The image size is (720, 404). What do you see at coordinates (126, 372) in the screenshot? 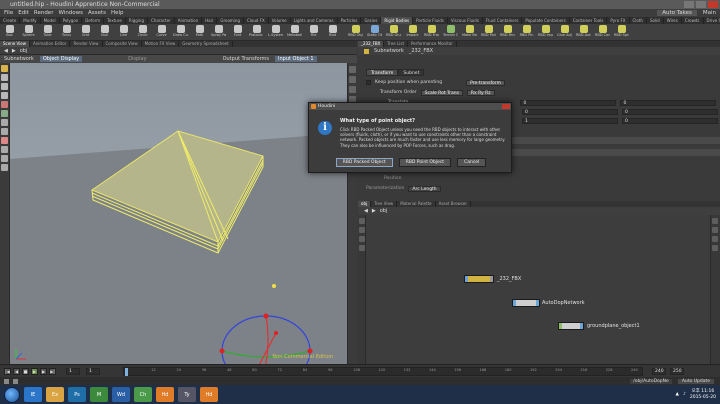
I see `timeline-cursor` at bounding box center [126, 372].